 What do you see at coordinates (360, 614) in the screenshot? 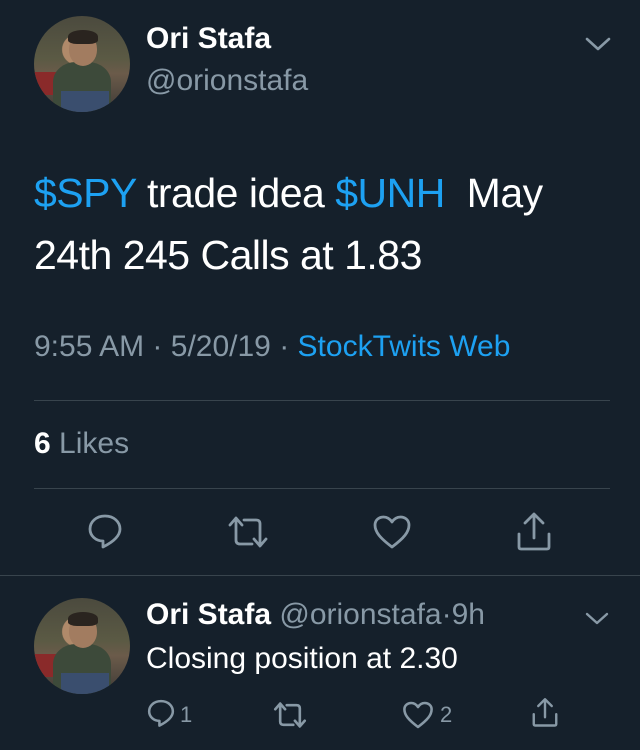
I see `reply-author-handle: @orionstafa` at bounding box center [360, 614].